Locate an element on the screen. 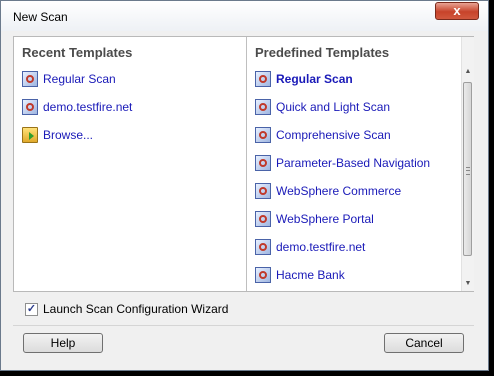  grip-icon is located at coordinates (468, 171).